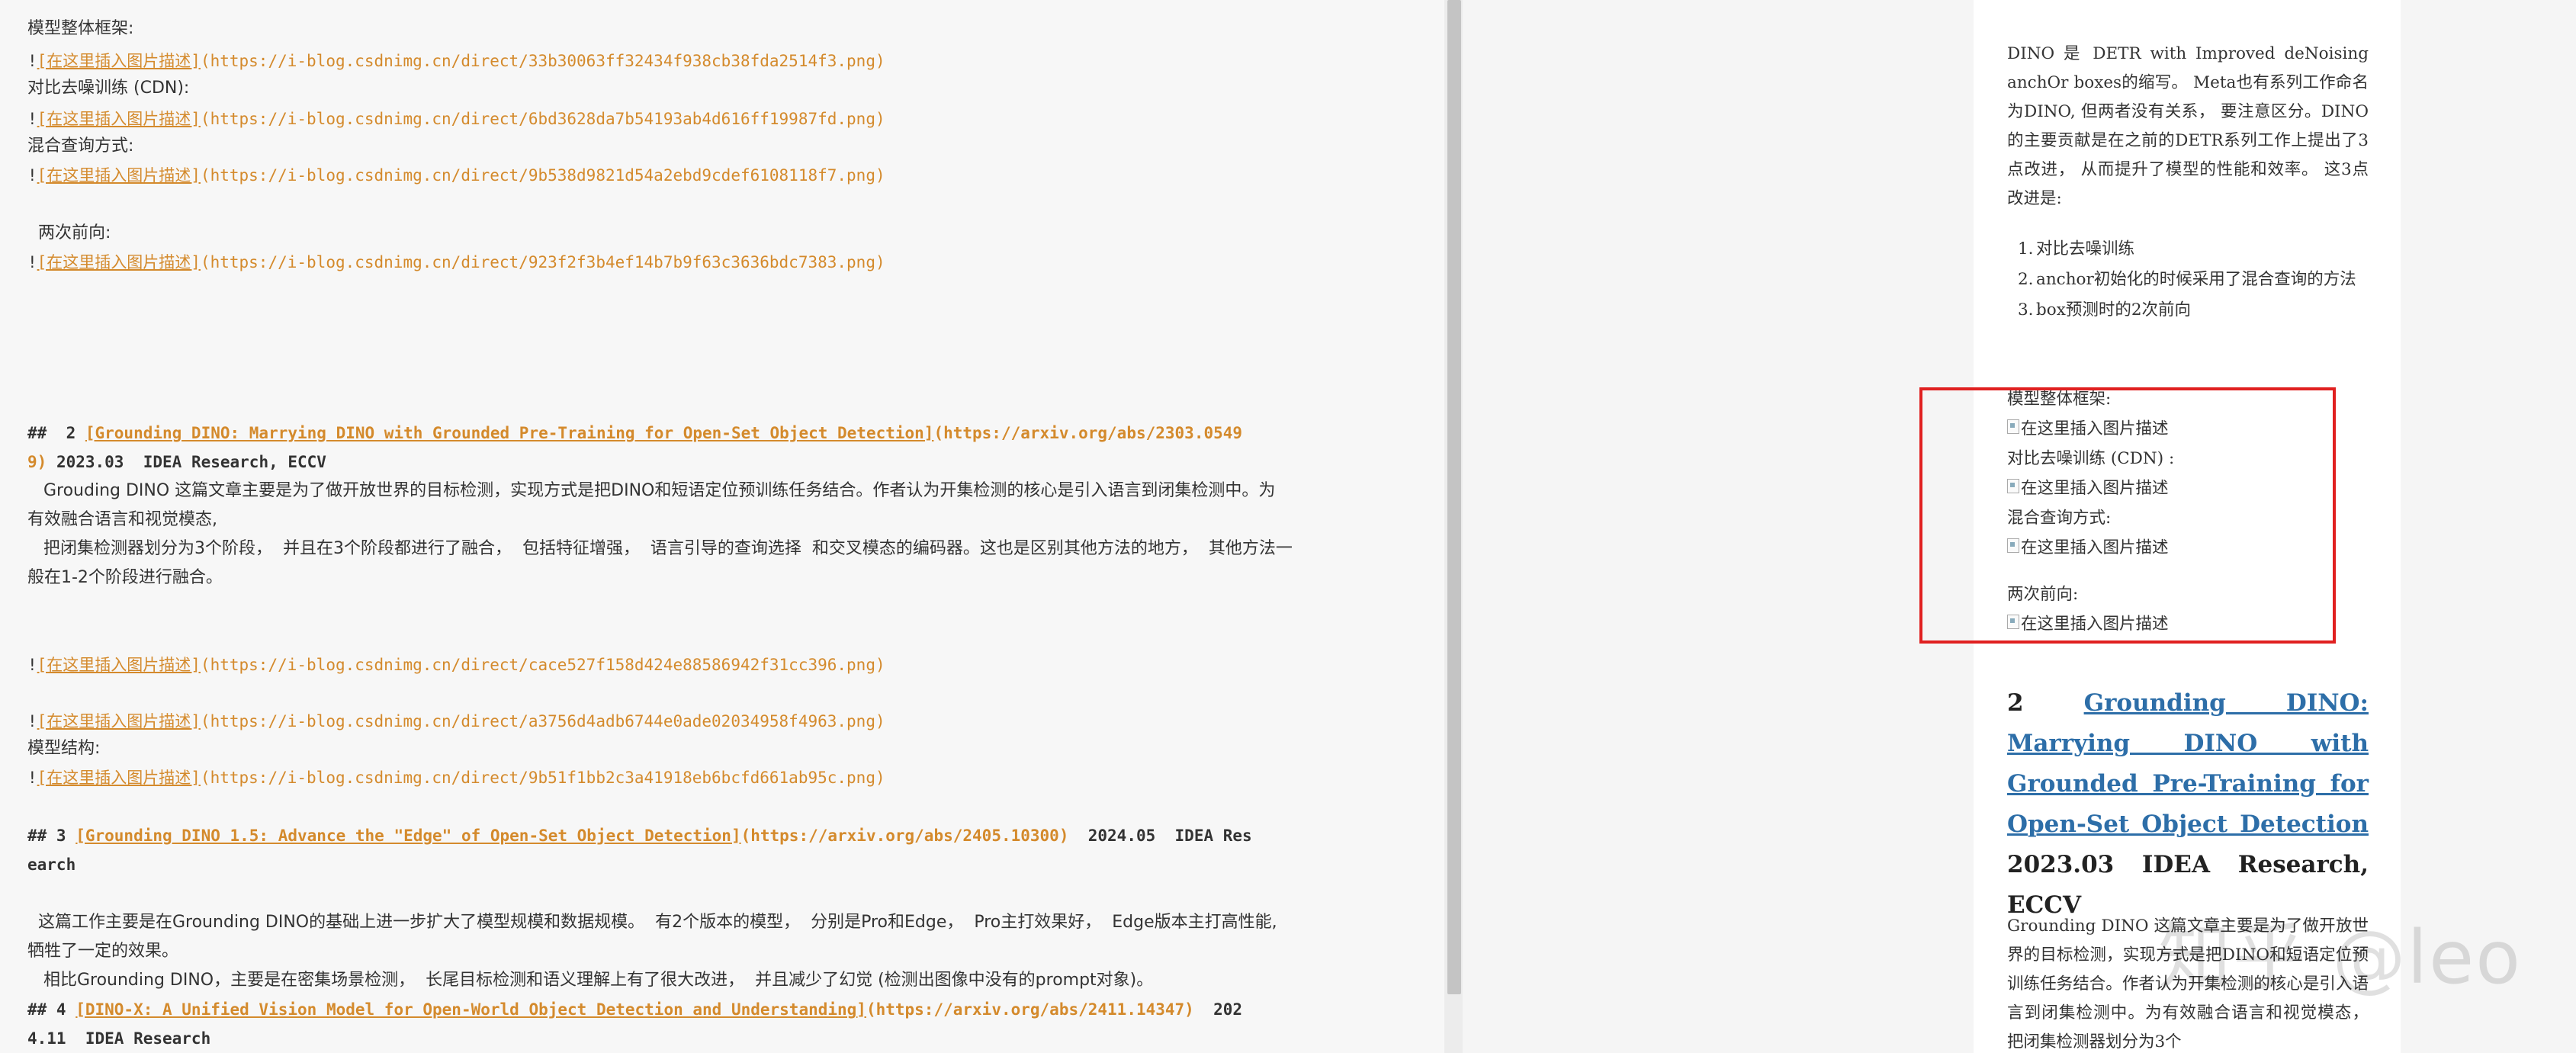 The image size is (2576, 1053). Describe the element at coordinates (2026, 280) in the screenshot. I see `list-number: 2.` at that location.